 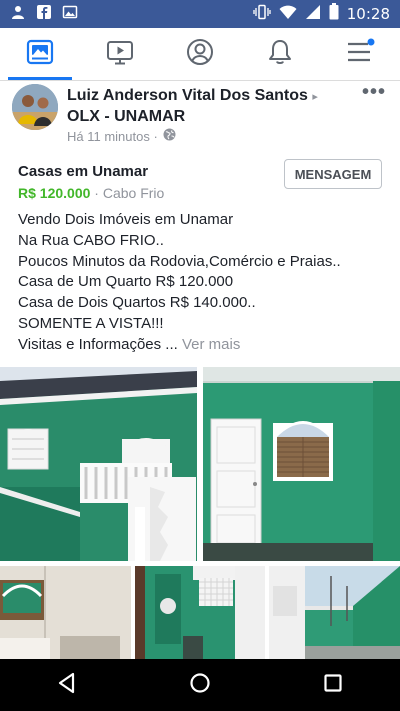 I want to click on kitchen-photo, so click(x=65, y=612).